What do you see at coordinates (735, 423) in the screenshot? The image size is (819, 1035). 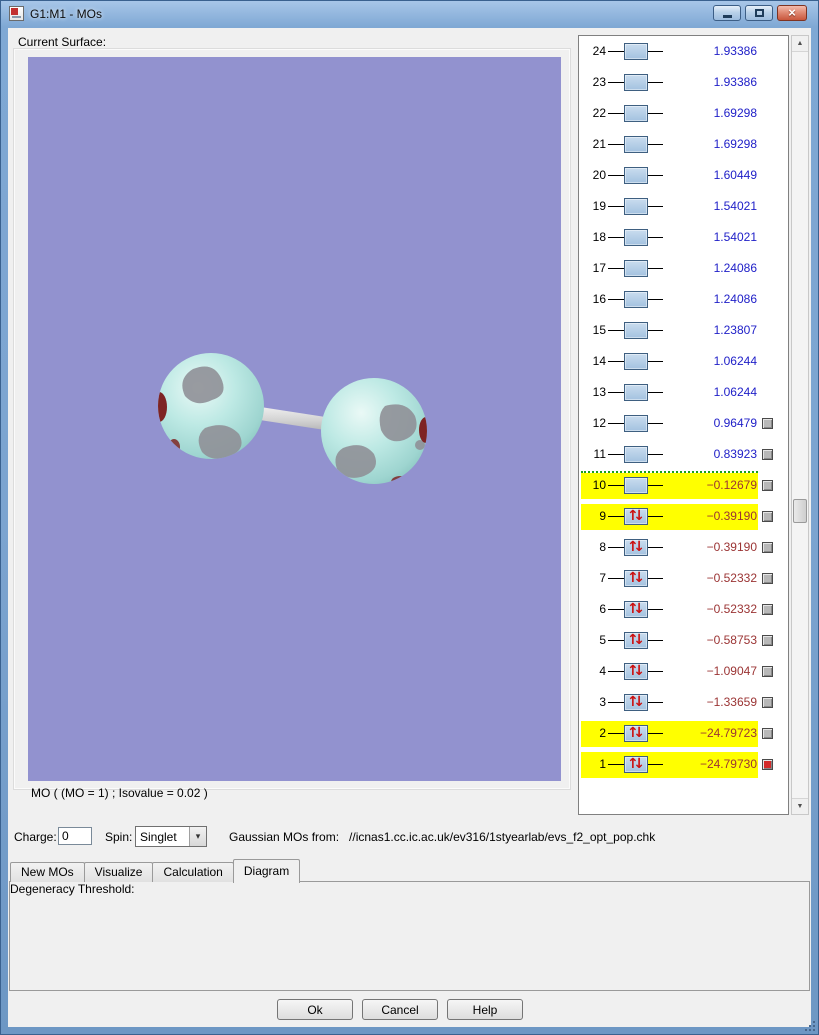 I see `mo-energy: 0.96479` at bounding box center [735, 423].